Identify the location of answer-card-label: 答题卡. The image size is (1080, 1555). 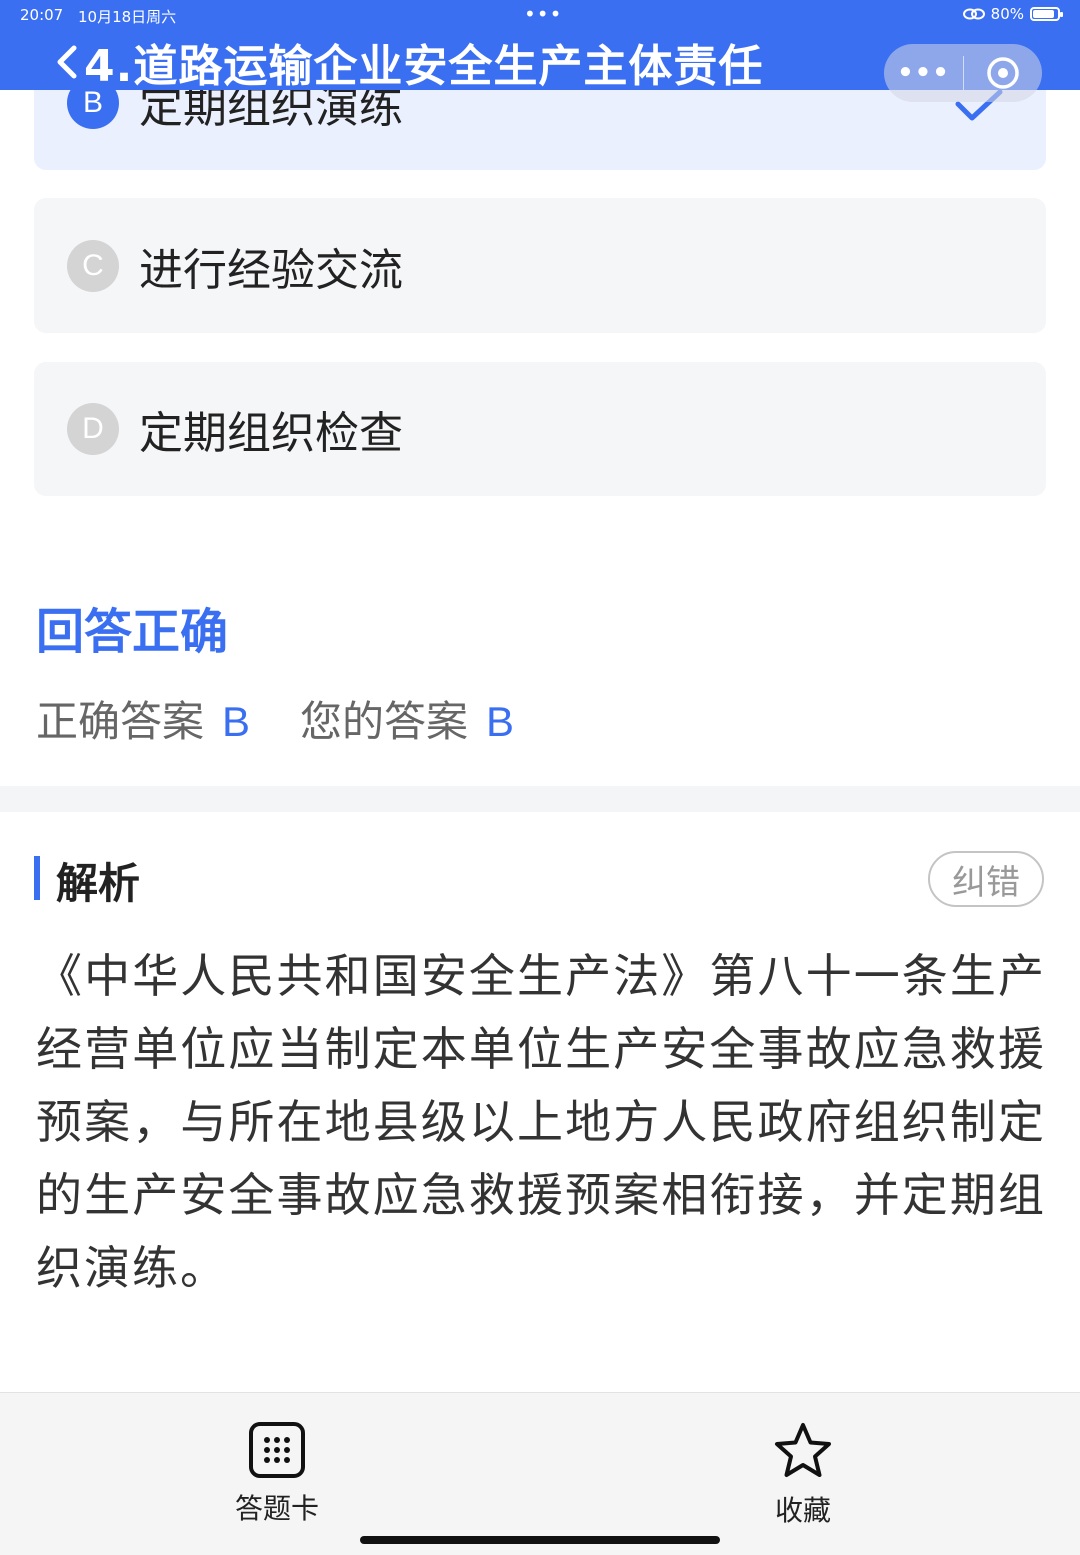
(276, 1508).